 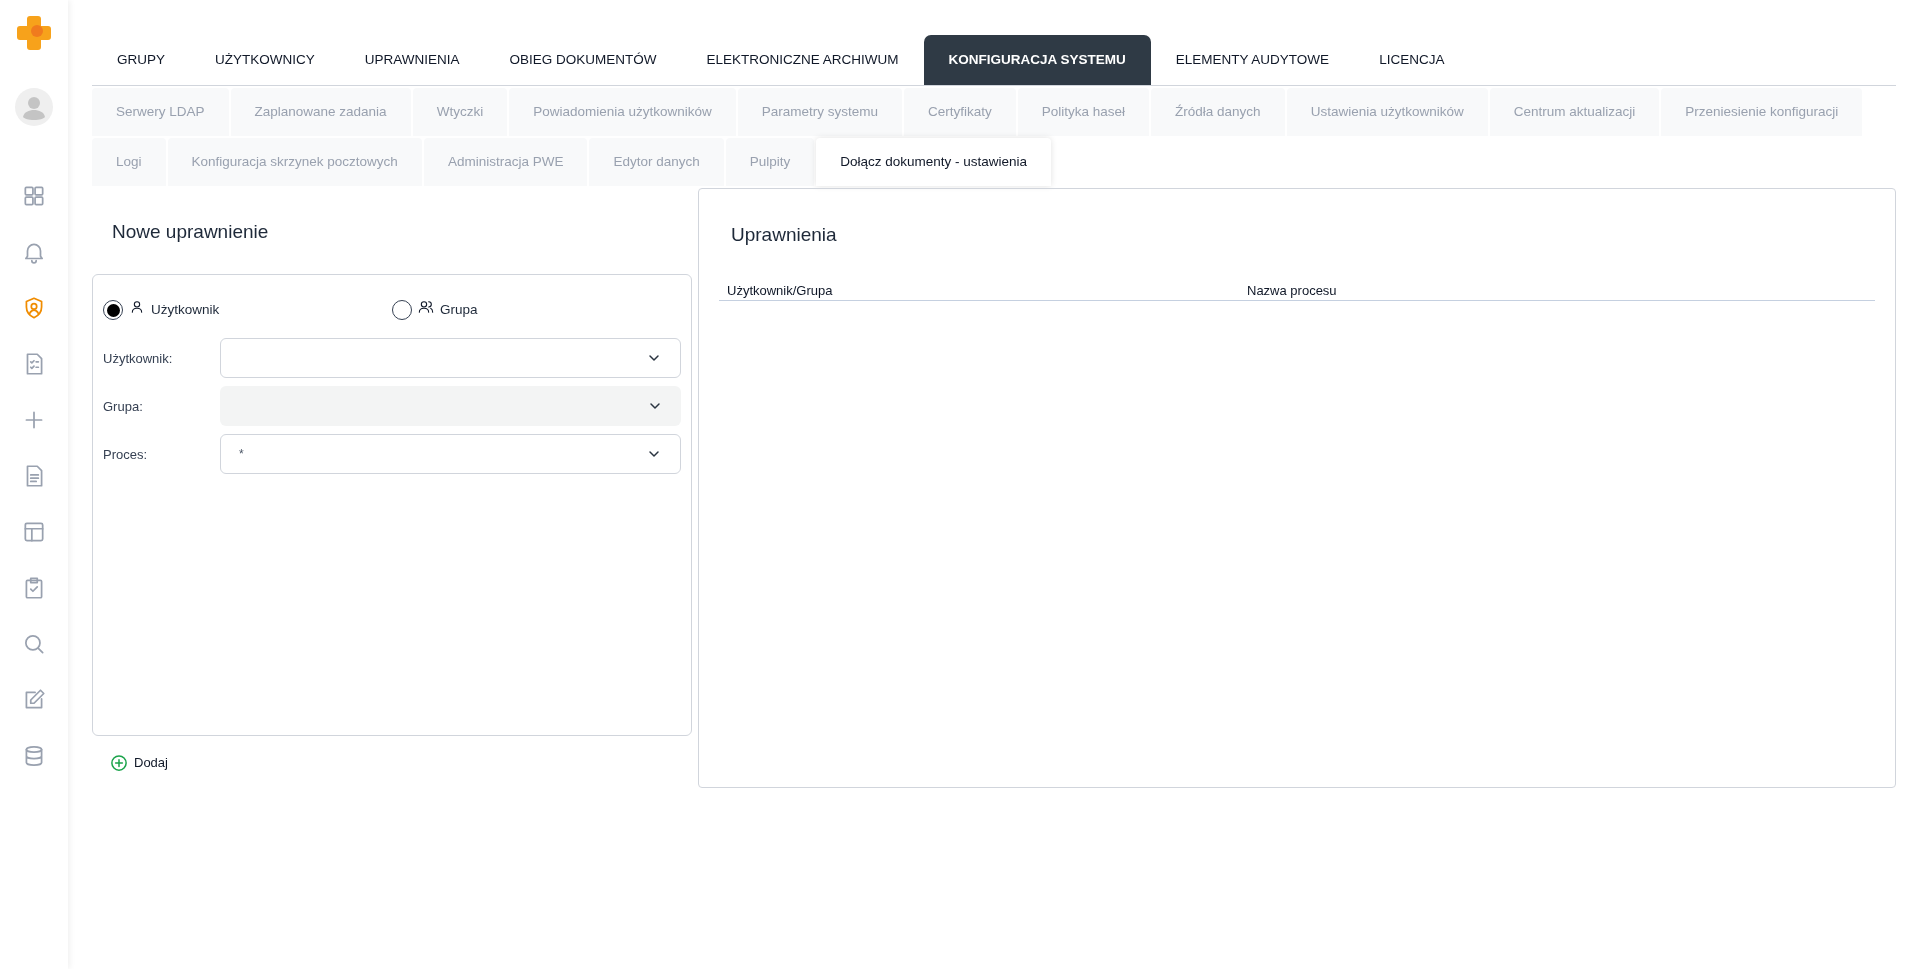 What do you see at coordinates (622, 112) in the screenshot?
I see `sub-tab: Powiadomienia użytkowników` at bounding box center [622, 112].